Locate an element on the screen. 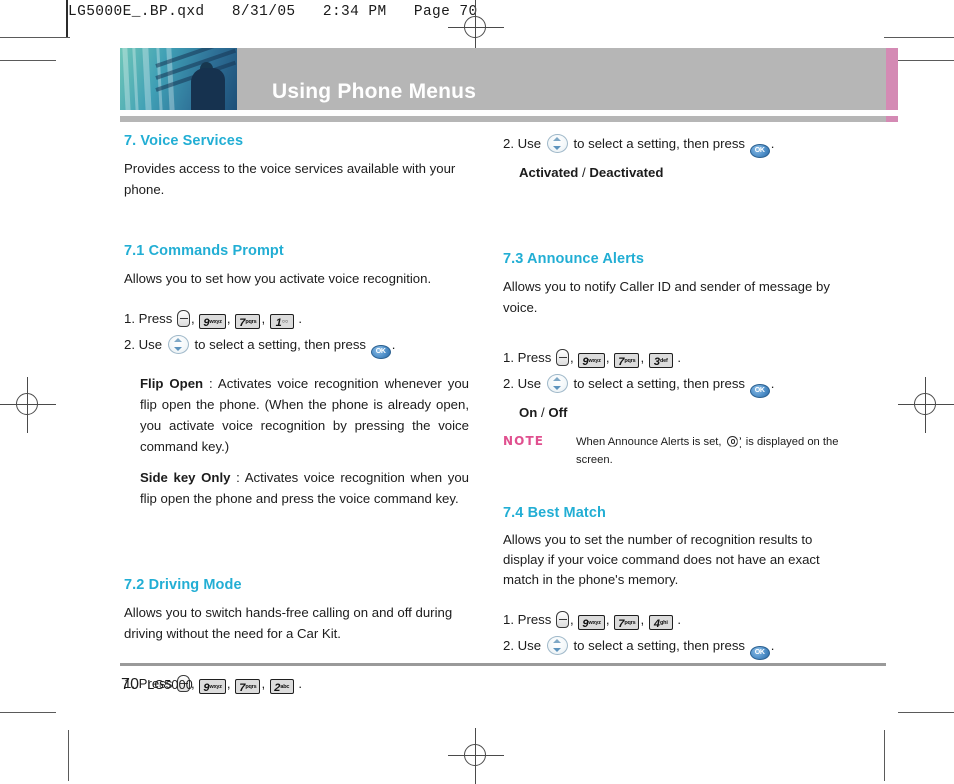 This screenshot has width=954, height=784. definition-term: Flip Open is located at coordinates (172, 383).